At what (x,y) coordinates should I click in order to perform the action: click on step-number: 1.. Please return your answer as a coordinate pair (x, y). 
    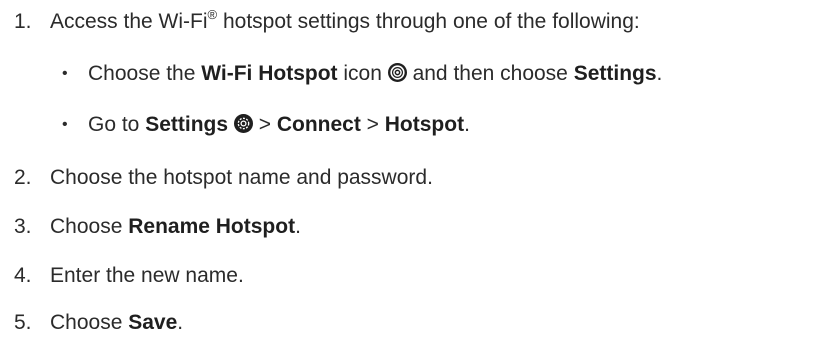
    Looking at the image, I should click on (23, 21).